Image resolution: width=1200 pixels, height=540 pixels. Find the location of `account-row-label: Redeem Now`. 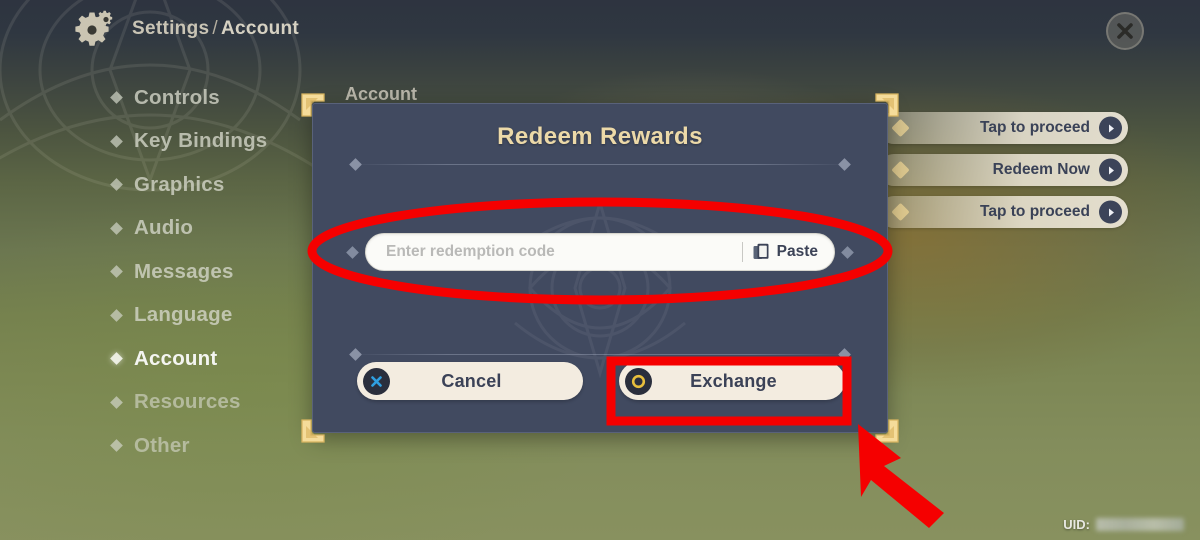

account-row-label: Redeem Now is located at coordinates (1041, 169).